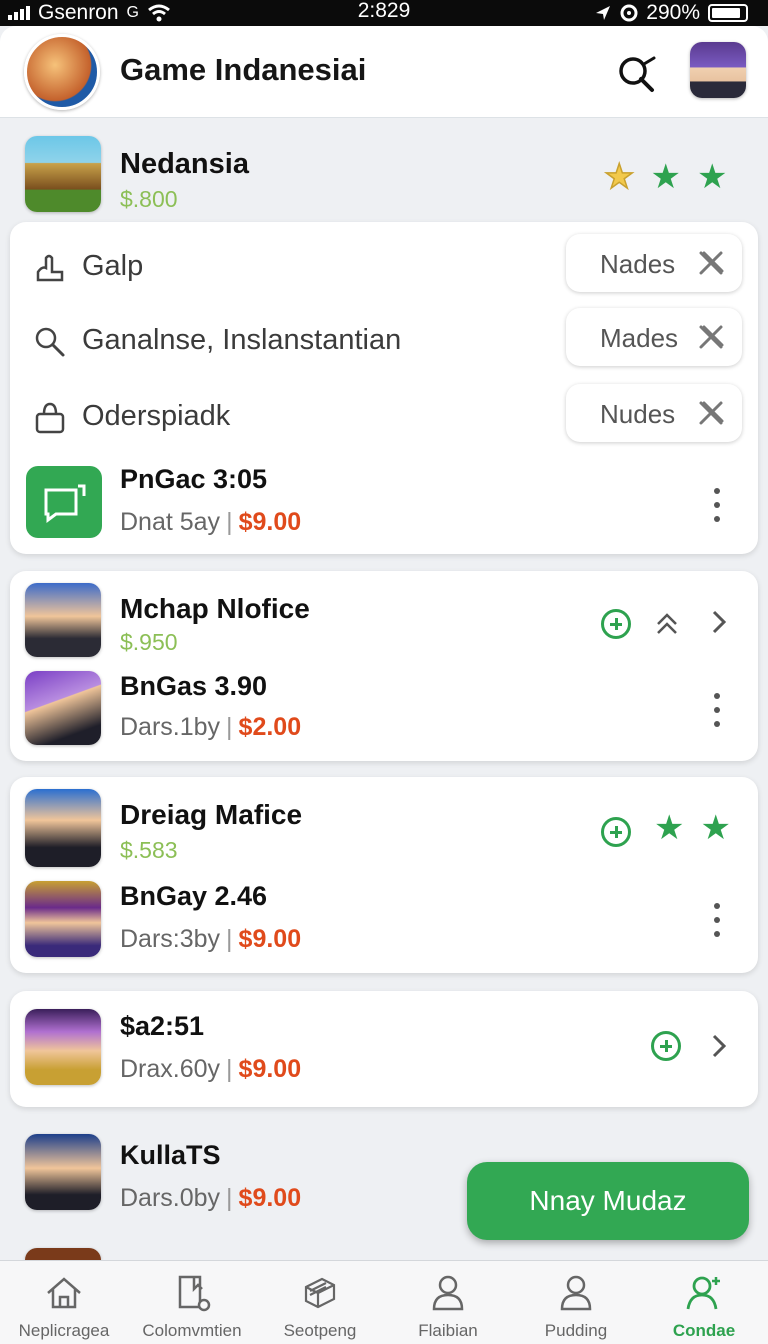  What do you see at coordinates (170, 522) in the screenshot?
I see `item-duration: Dnat 5ay` at bounding box center [170, 522].